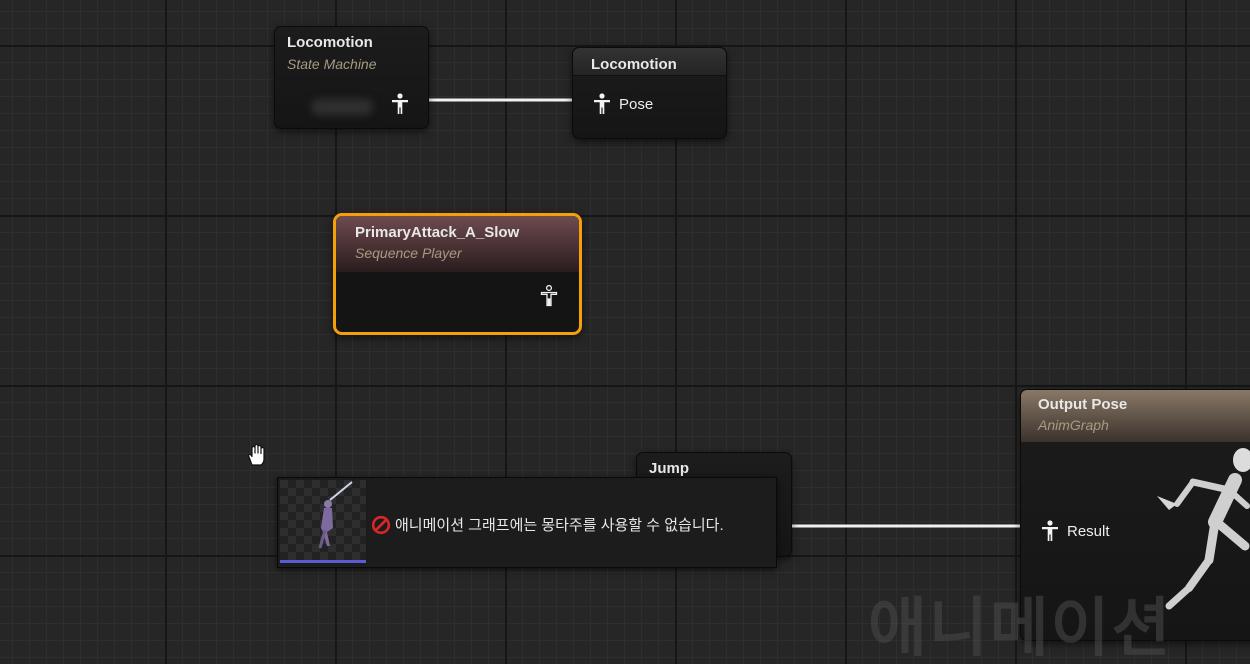 This screenshot has width=1250, height=664. What do you see at coordinates (323, 561) in the screenshot?
I see `thumbnail-progress-bar` at bounding box center [323, 561].